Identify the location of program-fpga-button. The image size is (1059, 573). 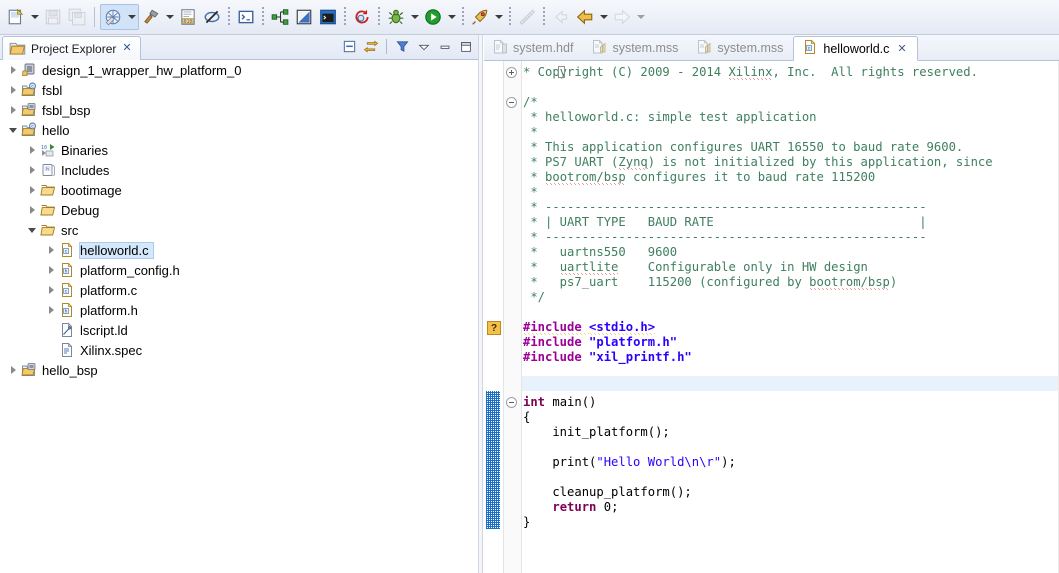
(280, 17).